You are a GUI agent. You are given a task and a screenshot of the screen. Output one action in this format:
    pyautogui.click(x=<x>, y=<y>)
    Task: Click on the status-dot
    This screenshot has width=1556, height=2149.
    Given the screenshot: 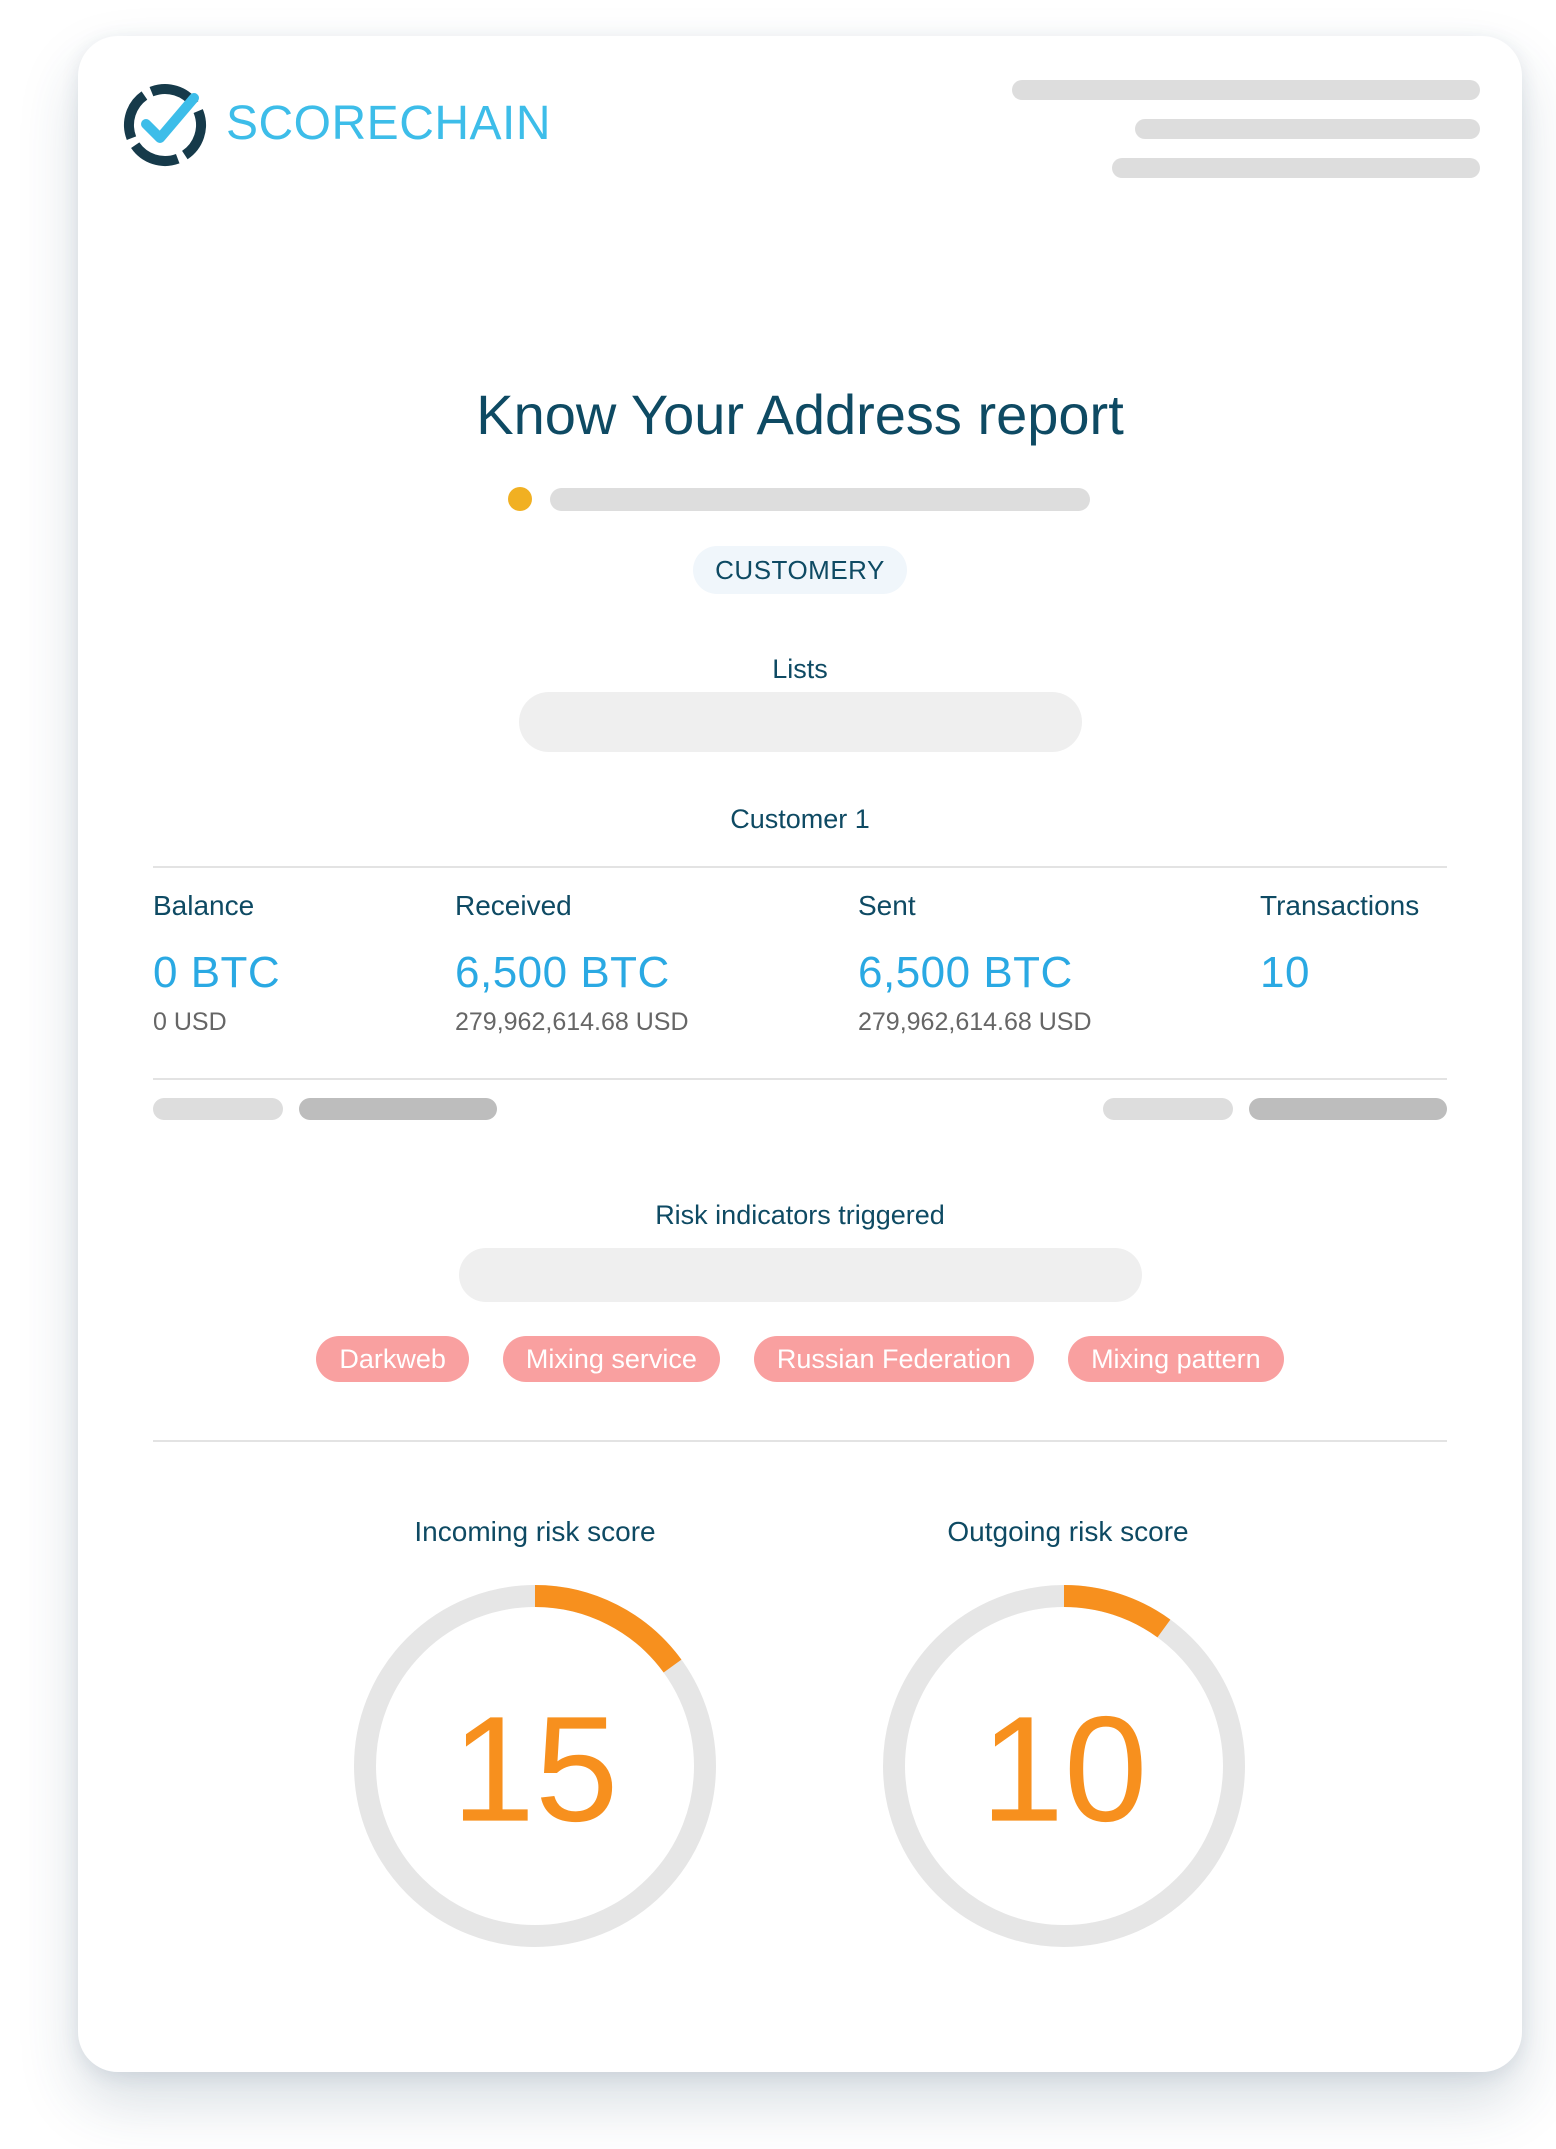 What is the action you would take?
    pyautogui.click(x=520, y=499)
    